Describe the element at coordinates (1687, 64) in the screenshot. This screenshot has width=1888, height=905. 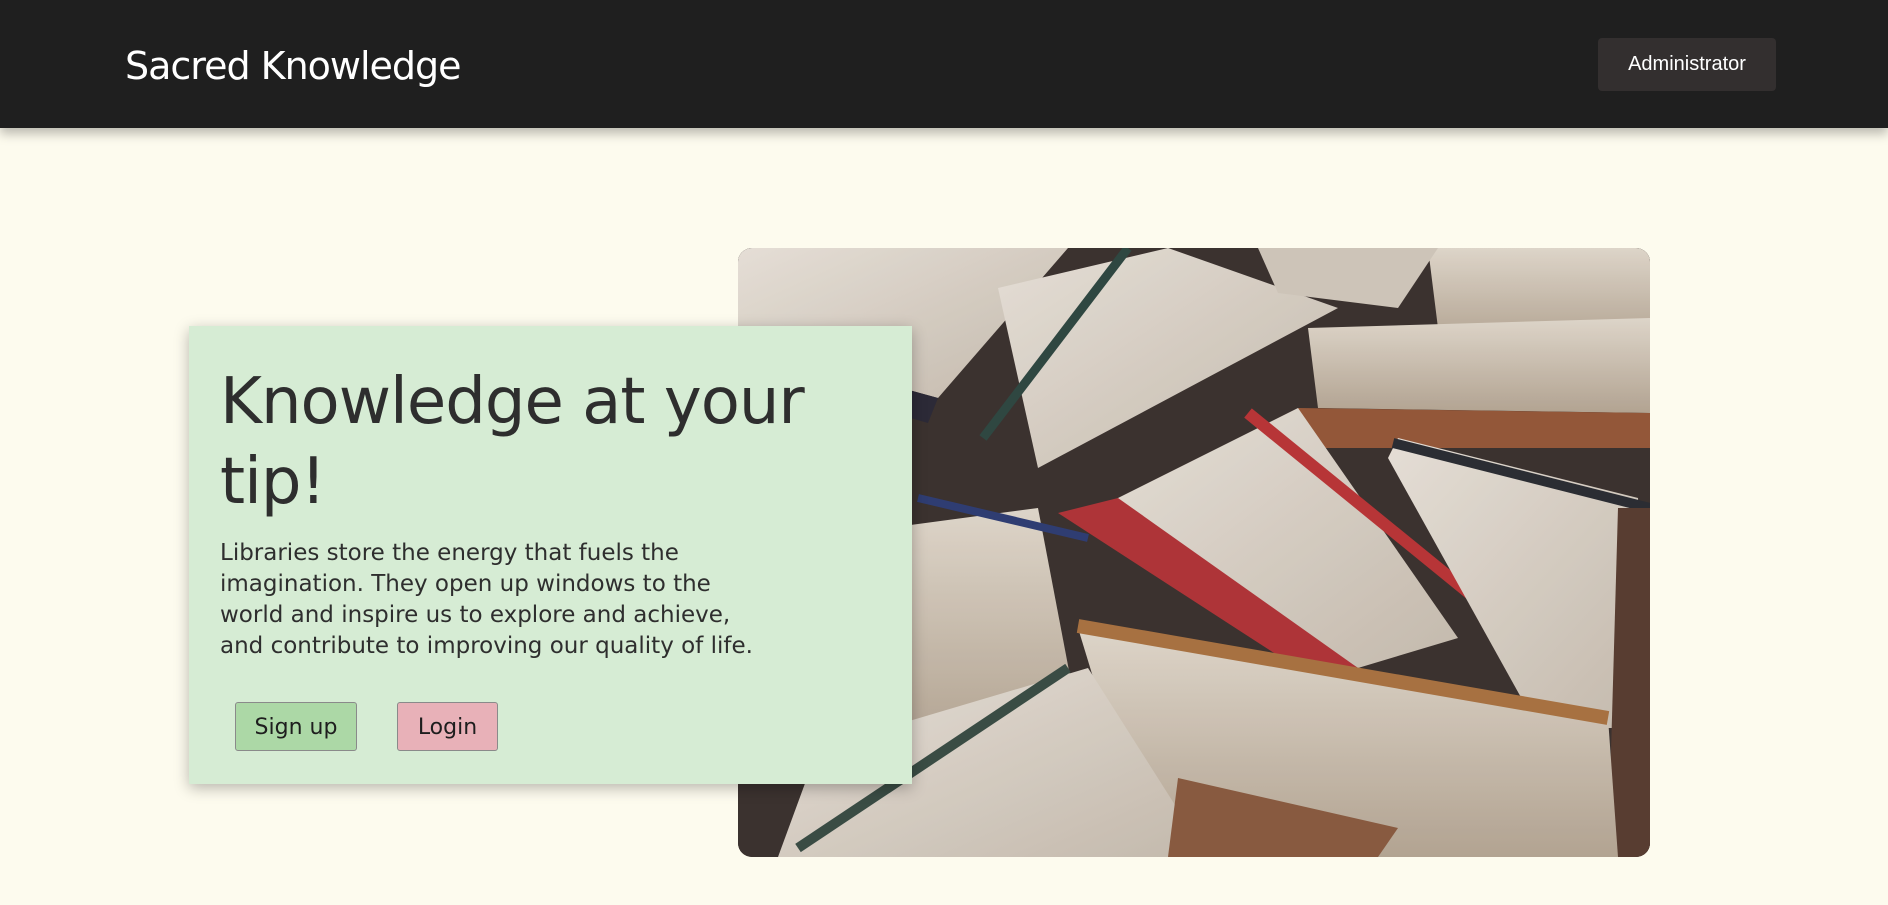
I see `administrator-button: Administrator` at that location.